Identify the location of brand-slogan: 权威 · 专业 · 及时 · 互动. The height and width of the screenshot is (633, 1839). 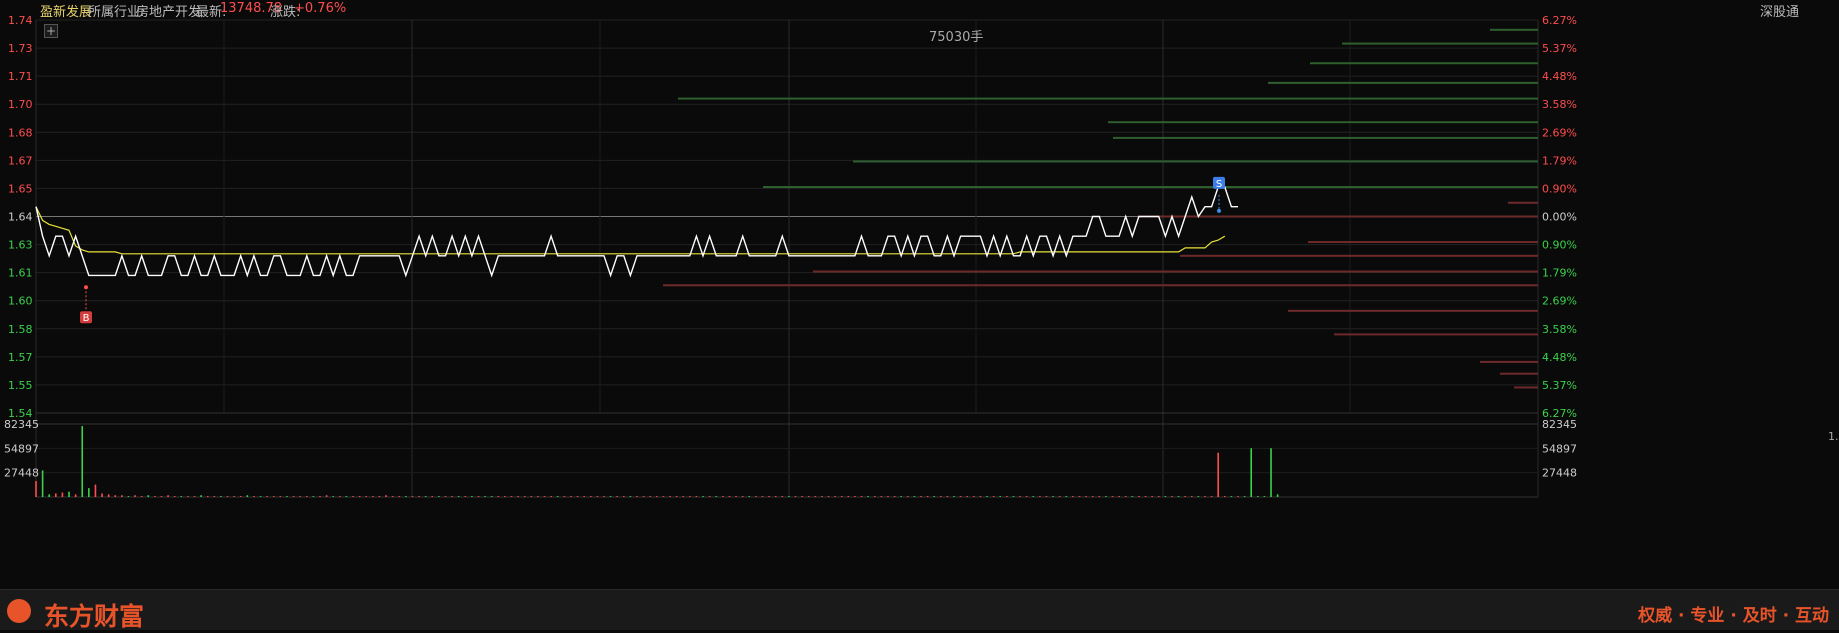
(1733, 616).